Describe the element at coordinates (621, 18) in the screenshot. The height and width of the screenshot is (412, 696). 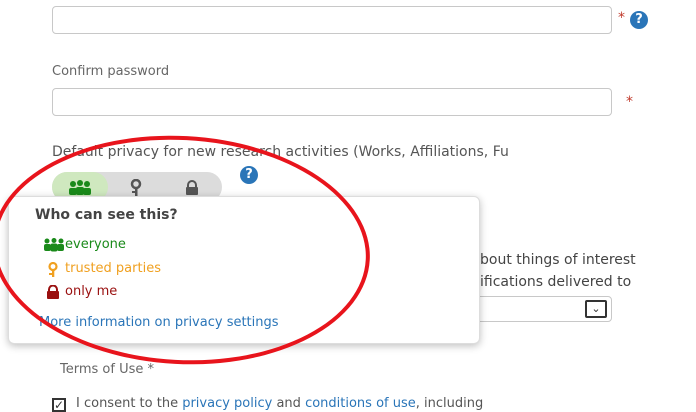
I see `password-required-marker: *` at that location.